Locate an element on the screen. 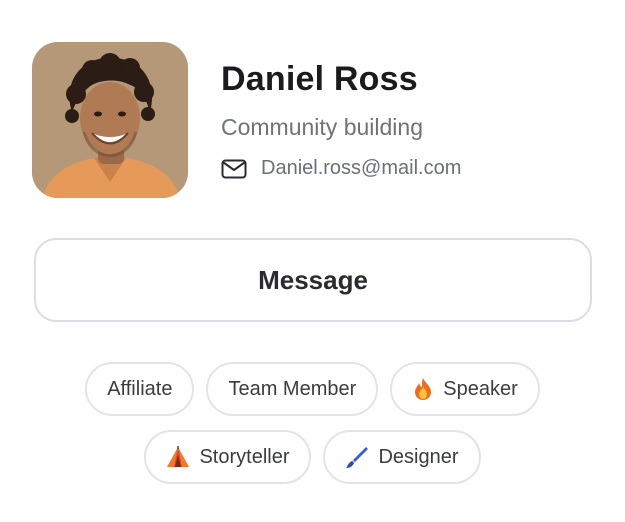 This screenshot has width=625, height=522. profile-name: Daniel Ross is located at coordinates (319, 79).